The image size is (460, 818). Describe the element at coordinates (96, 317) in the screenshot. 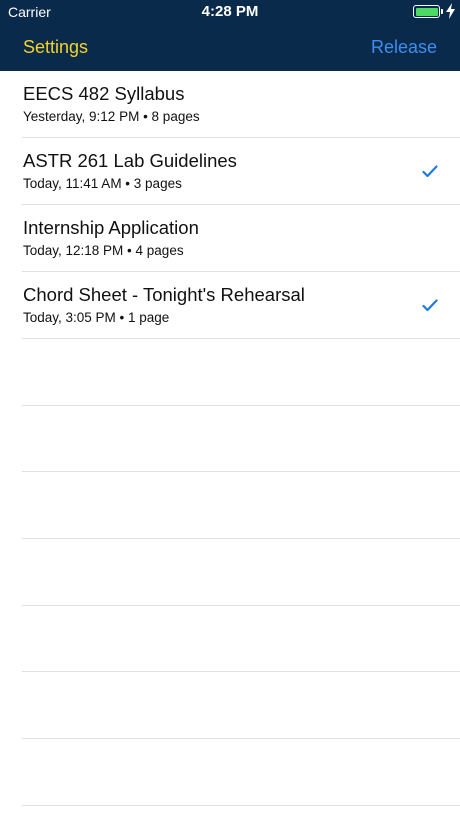

I see `document-subtitle: Today, 3:05 PM • 1 page` at that location.